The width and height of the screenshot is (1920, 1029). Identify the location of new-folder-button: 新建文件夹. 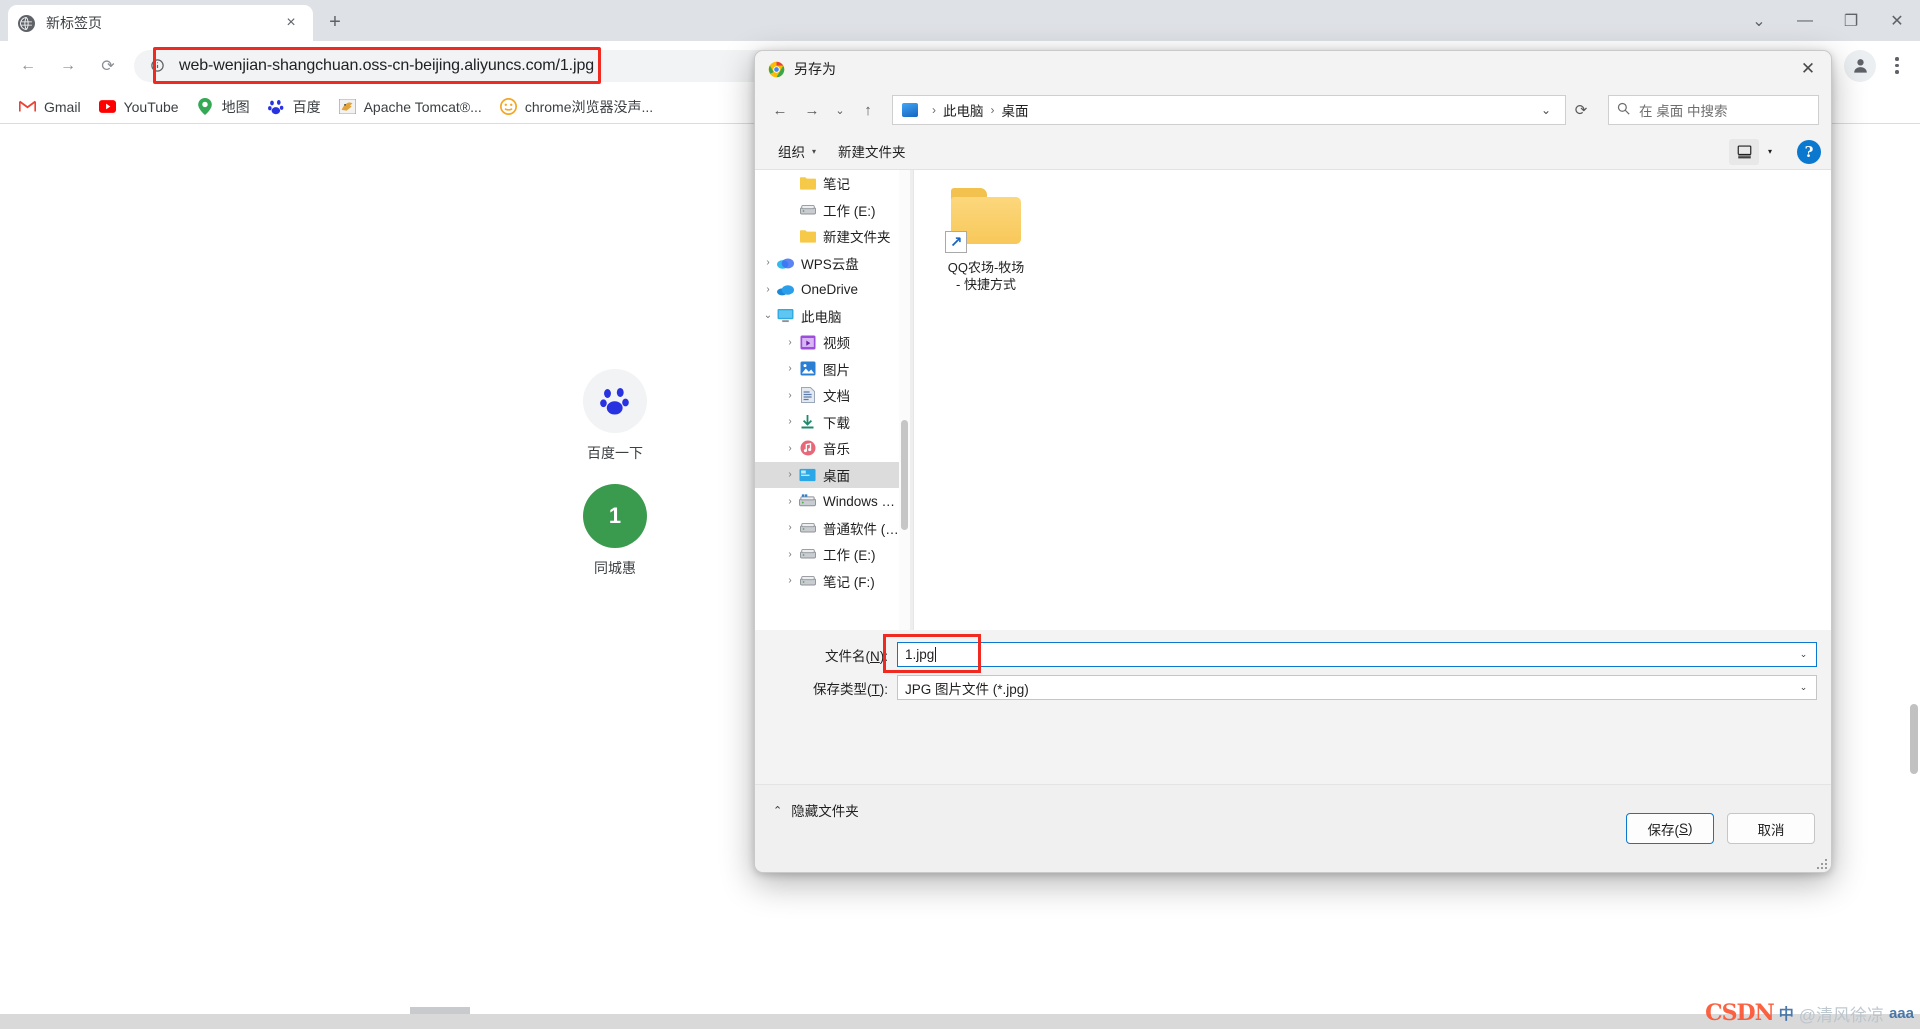
(872, 151).